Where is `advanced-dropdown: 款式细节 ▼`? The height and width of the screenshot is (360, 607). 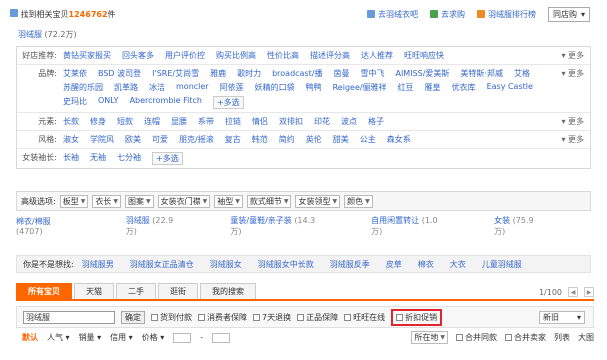 advanced-dropdown: 款式细节 ▼ is located at coordinates (269, 201).